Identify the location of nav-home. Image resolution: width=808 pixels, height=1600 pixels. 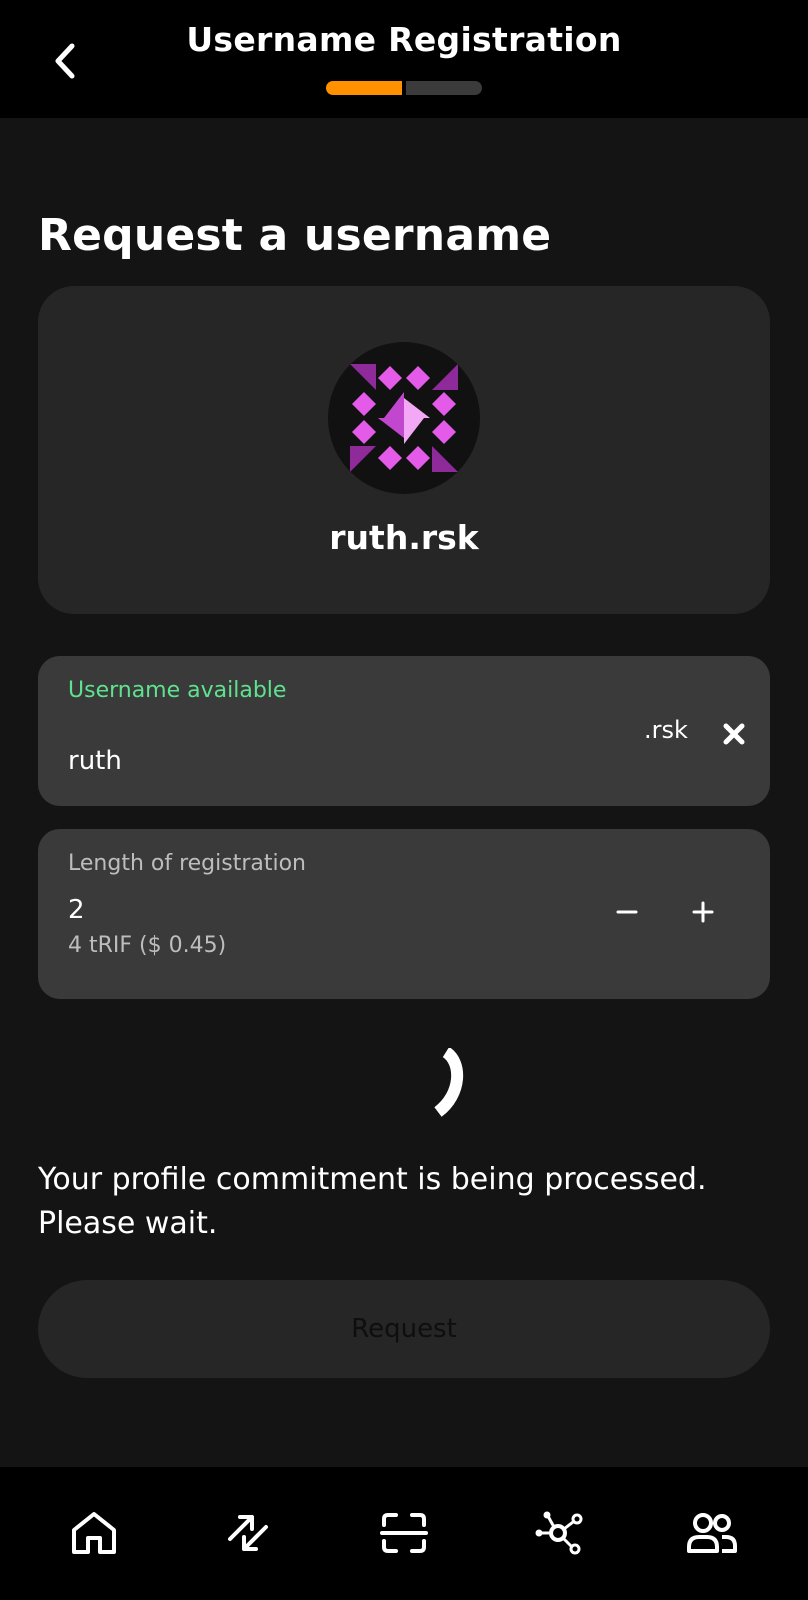
(94, 1533).